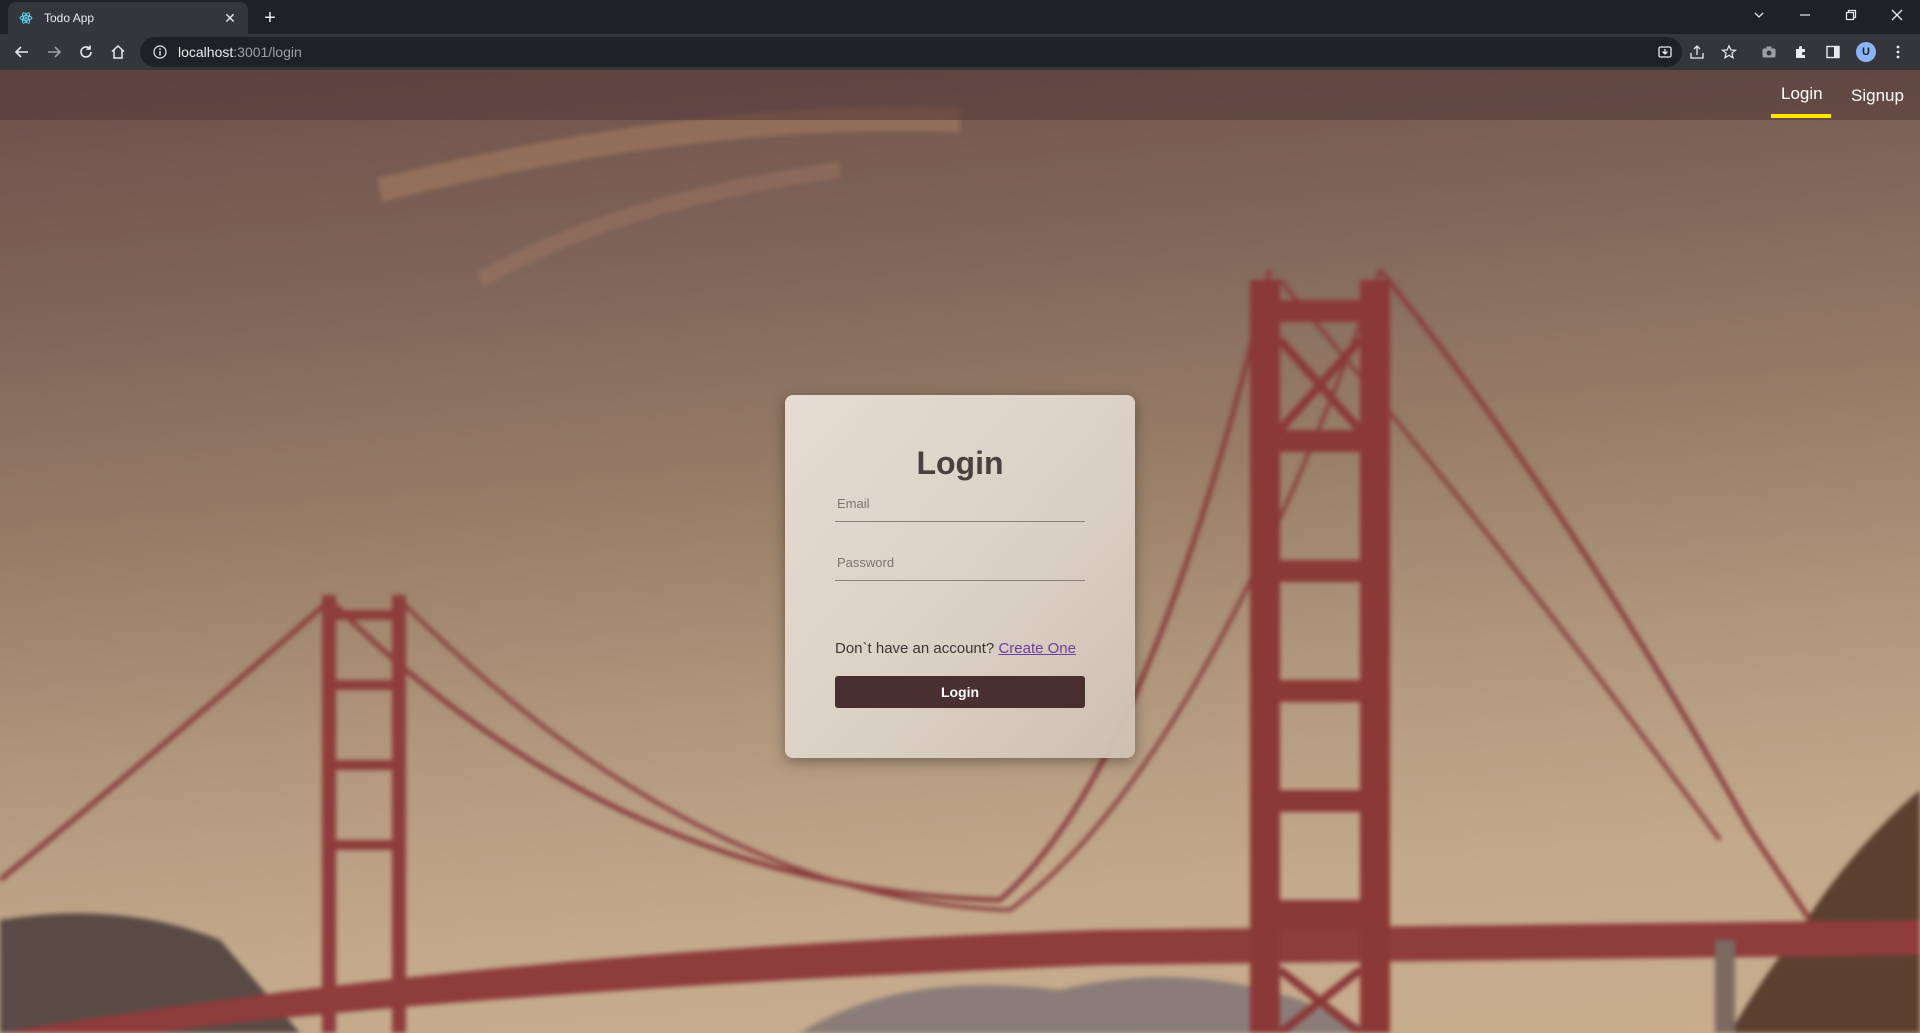 The height and width of the screenshot is (1033, 1920). What do you see at coordinates (160, 52) in the screenshot?
I see `site-info-icon` at bounding box center [160, 52].